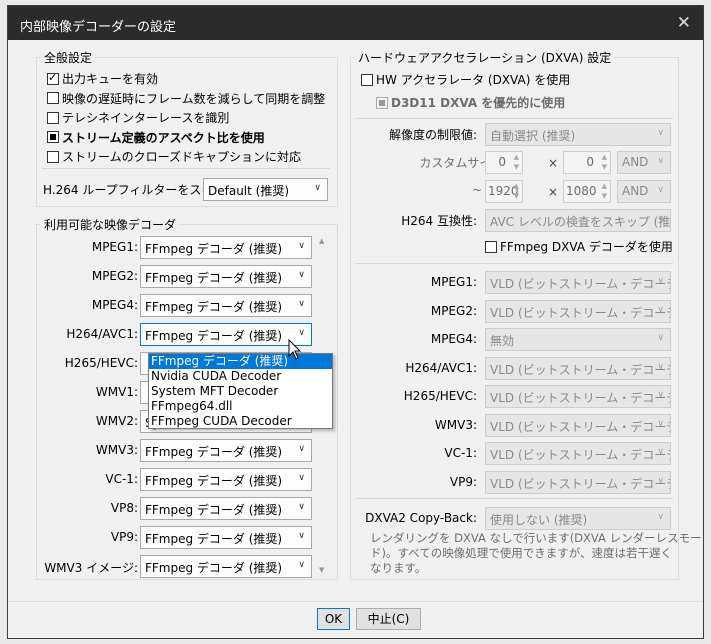 This screenshot has height=644, width=711. What do you see at coordinates (587, 191) in the screenshot?
I see `max-height-input: 1080 ▲ ▼` at bounding box center [587, 191].